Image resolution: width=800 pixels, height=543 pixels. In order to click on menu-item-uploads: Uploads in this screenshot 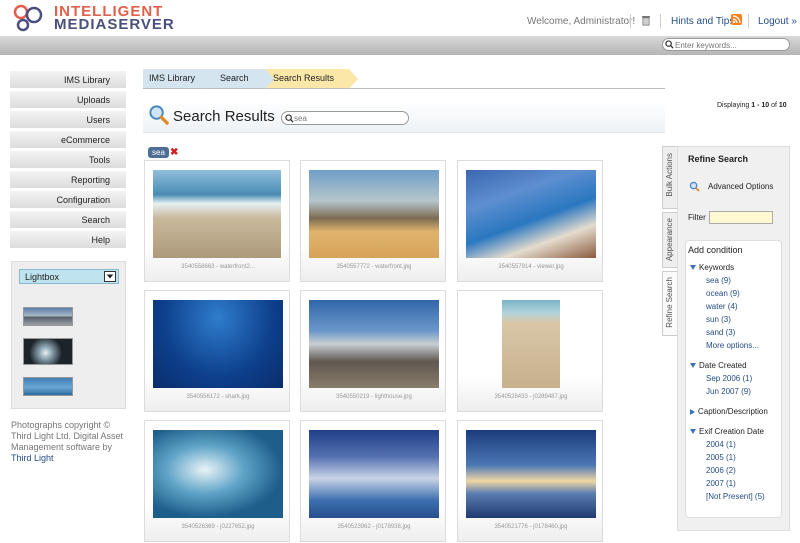, I will do `click(68, 99)`.